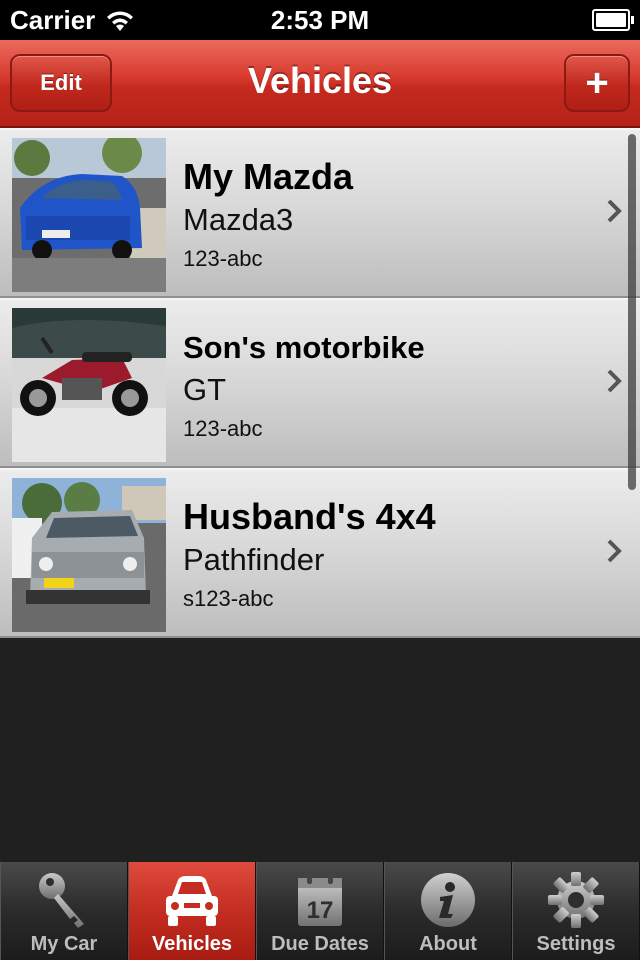  I want to click on silver-4x4-photo, so click(89, 555).